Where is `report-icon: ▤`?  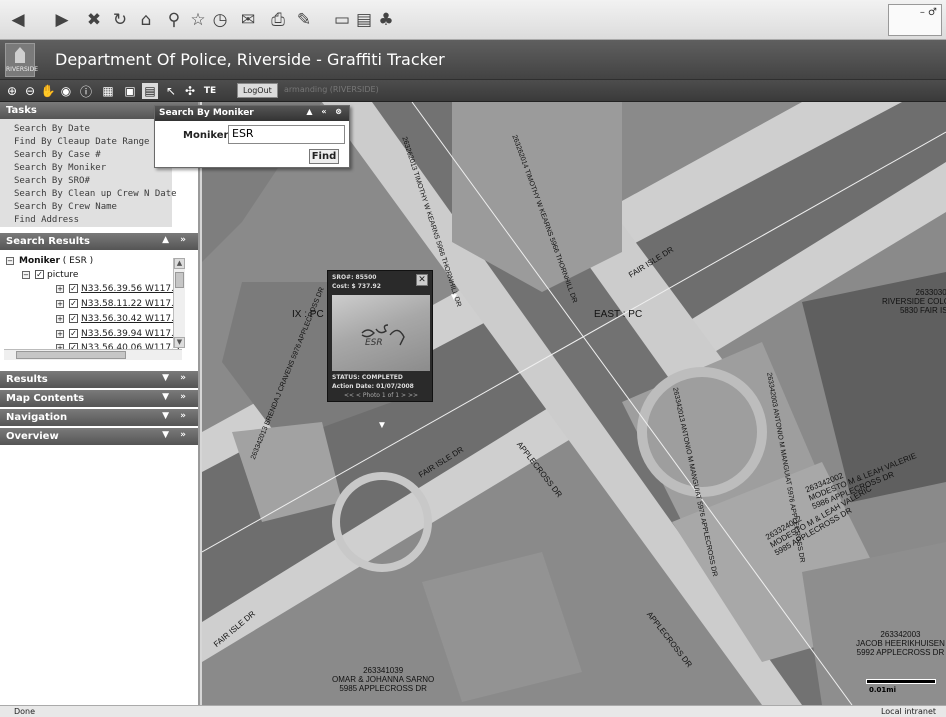
report-icon: ▤ is located at coordinates (150, 91).